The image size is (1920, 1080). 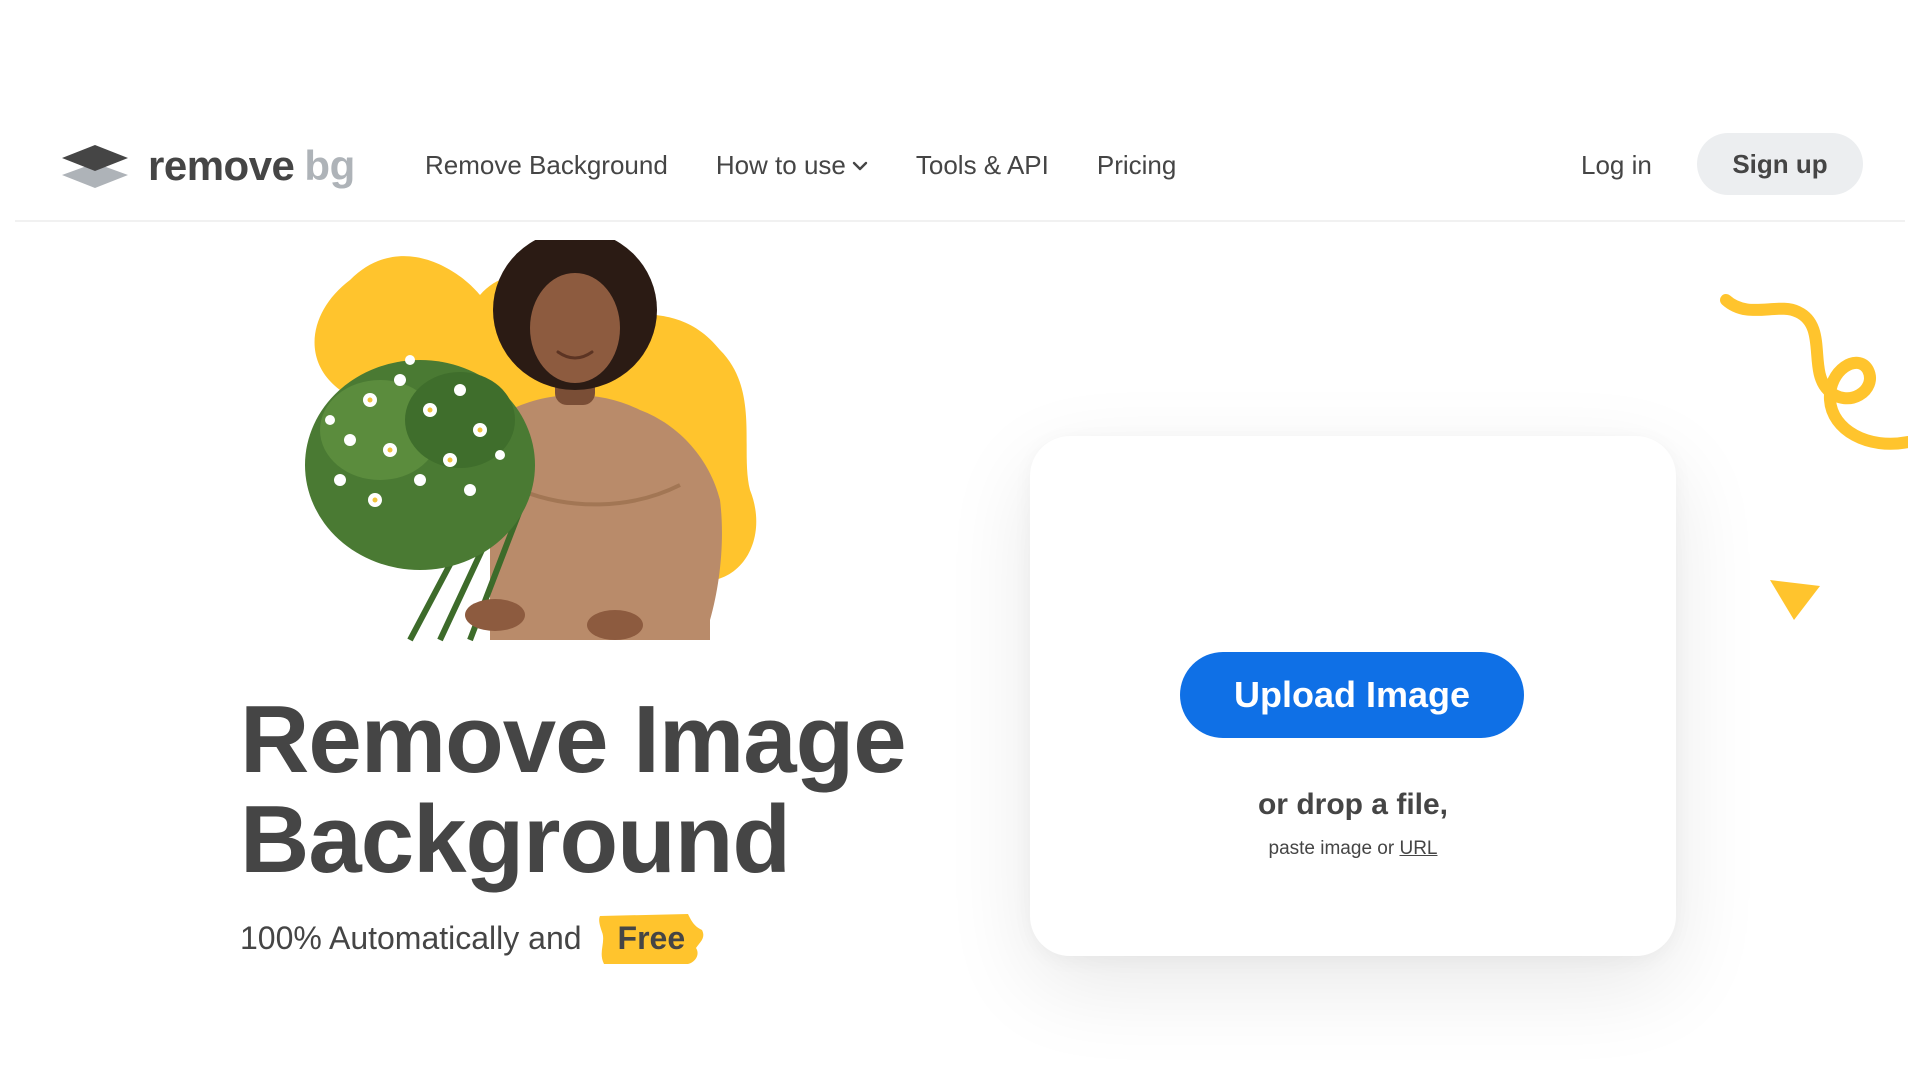 I want to click on url-link: URL, so click(x=1418, y=848).